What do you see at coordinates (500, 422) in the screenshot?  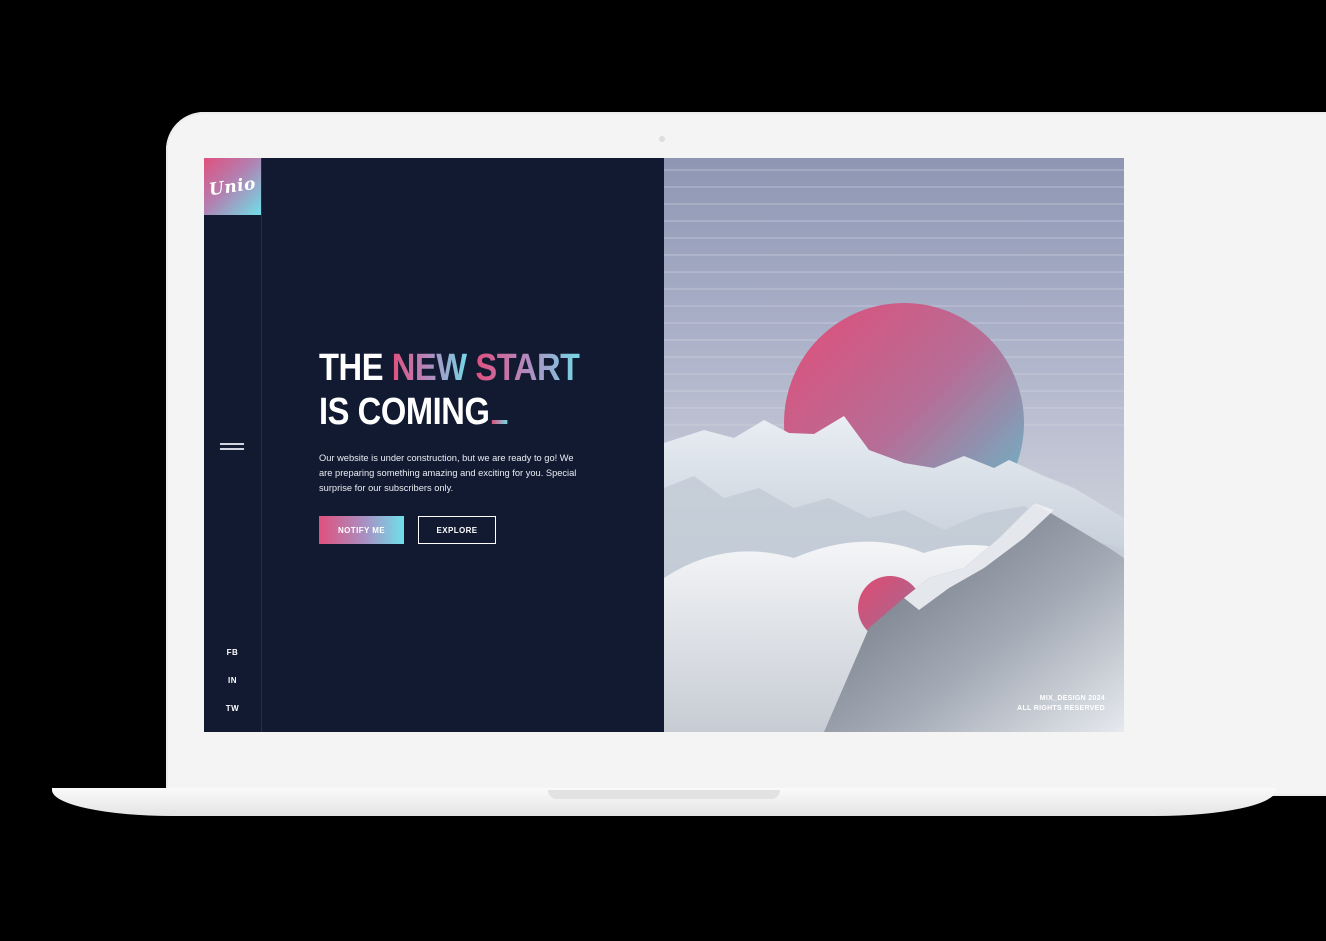 I see `typing-cursor` at bounding box center [500, 422].